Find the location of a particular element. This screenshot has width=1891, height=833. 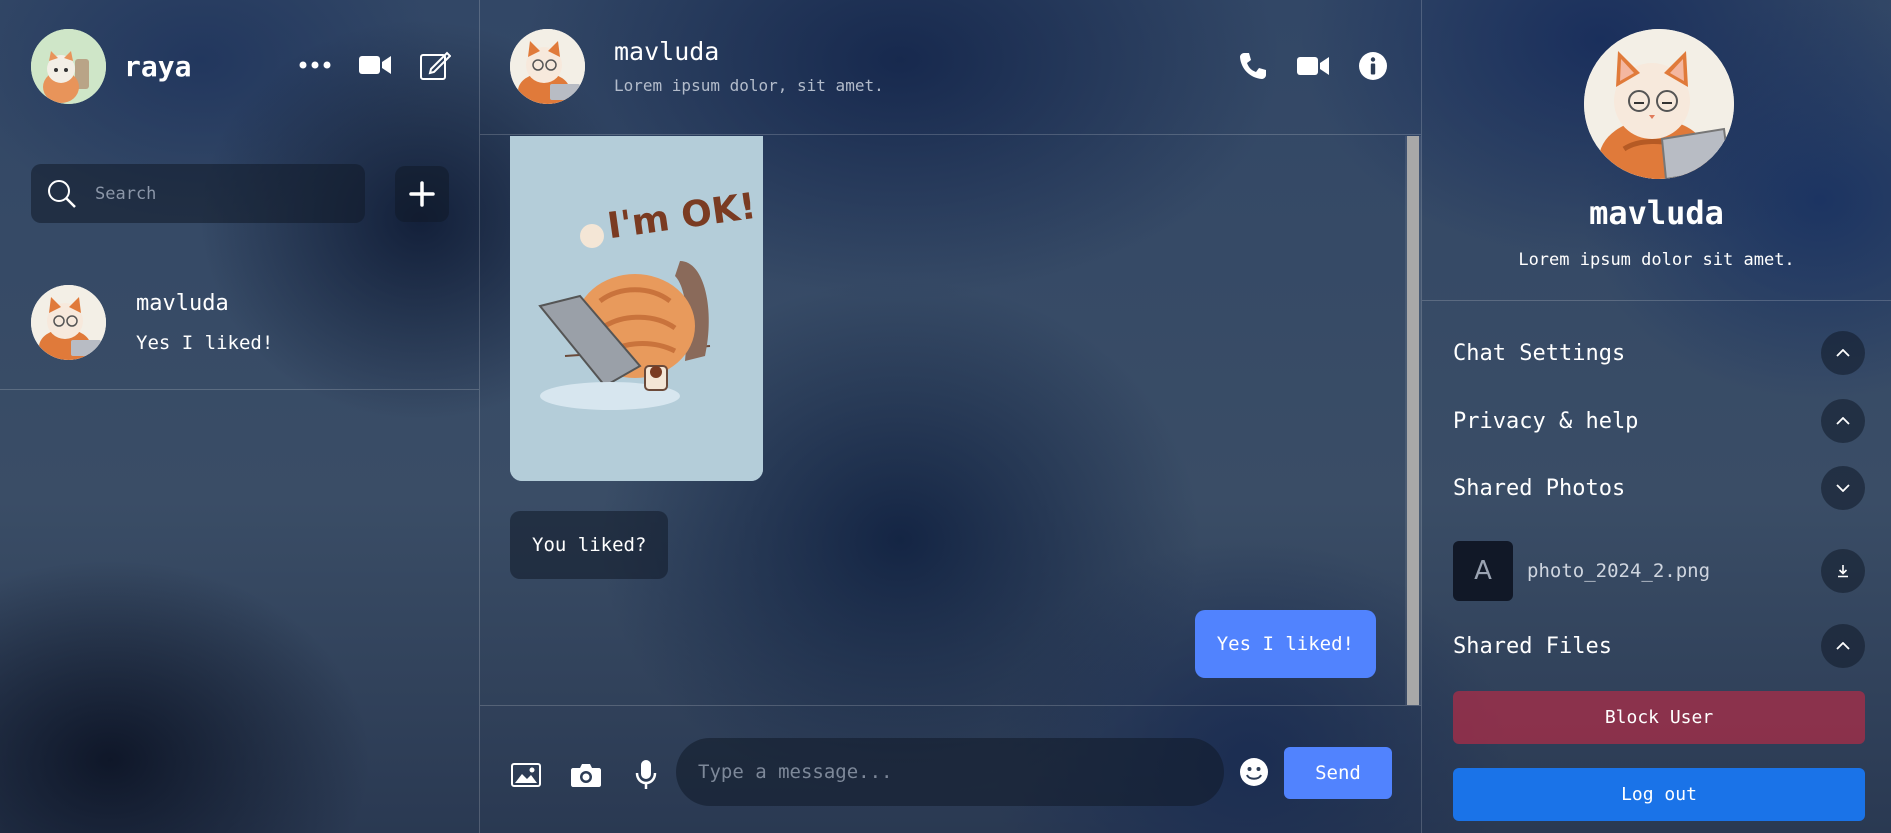

last-message: Yes I liked! is located at coordinates (205, 343).